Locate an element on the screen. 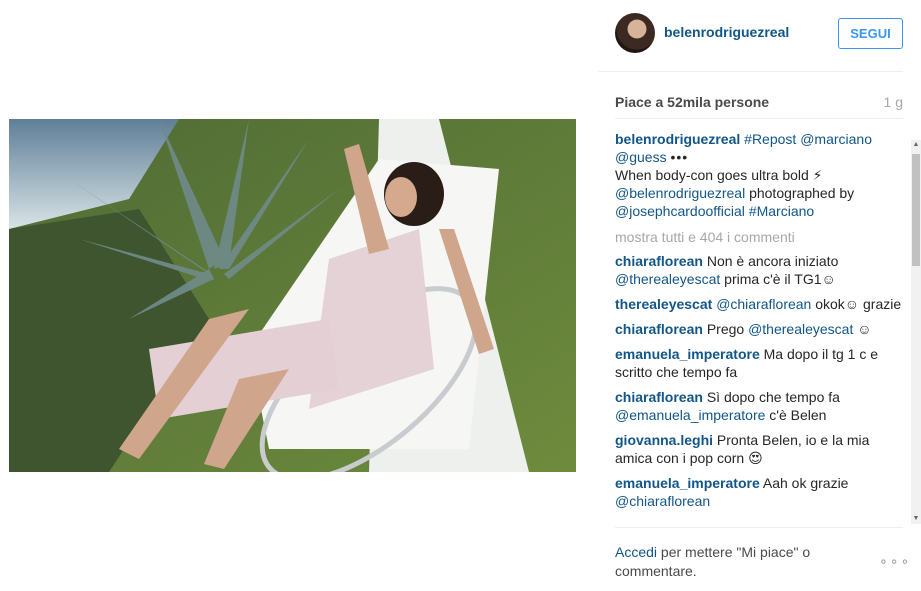  more-dots-icon: ••• is located at coordinates (679, 157).